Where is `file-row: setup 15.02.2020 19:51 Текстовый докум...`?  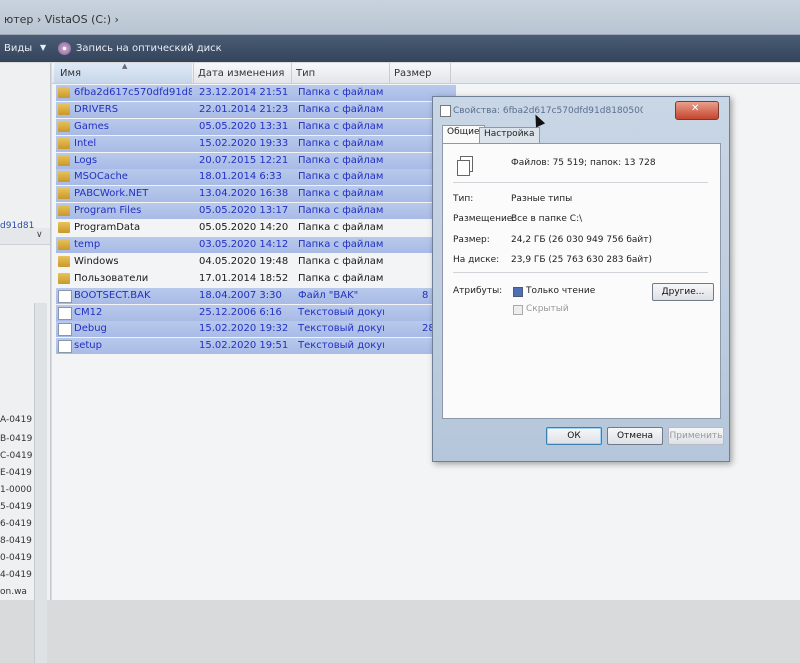
file-row: setup 15.02.2020 19:51 Текстовый докум... is located at coordinates (256, 346).